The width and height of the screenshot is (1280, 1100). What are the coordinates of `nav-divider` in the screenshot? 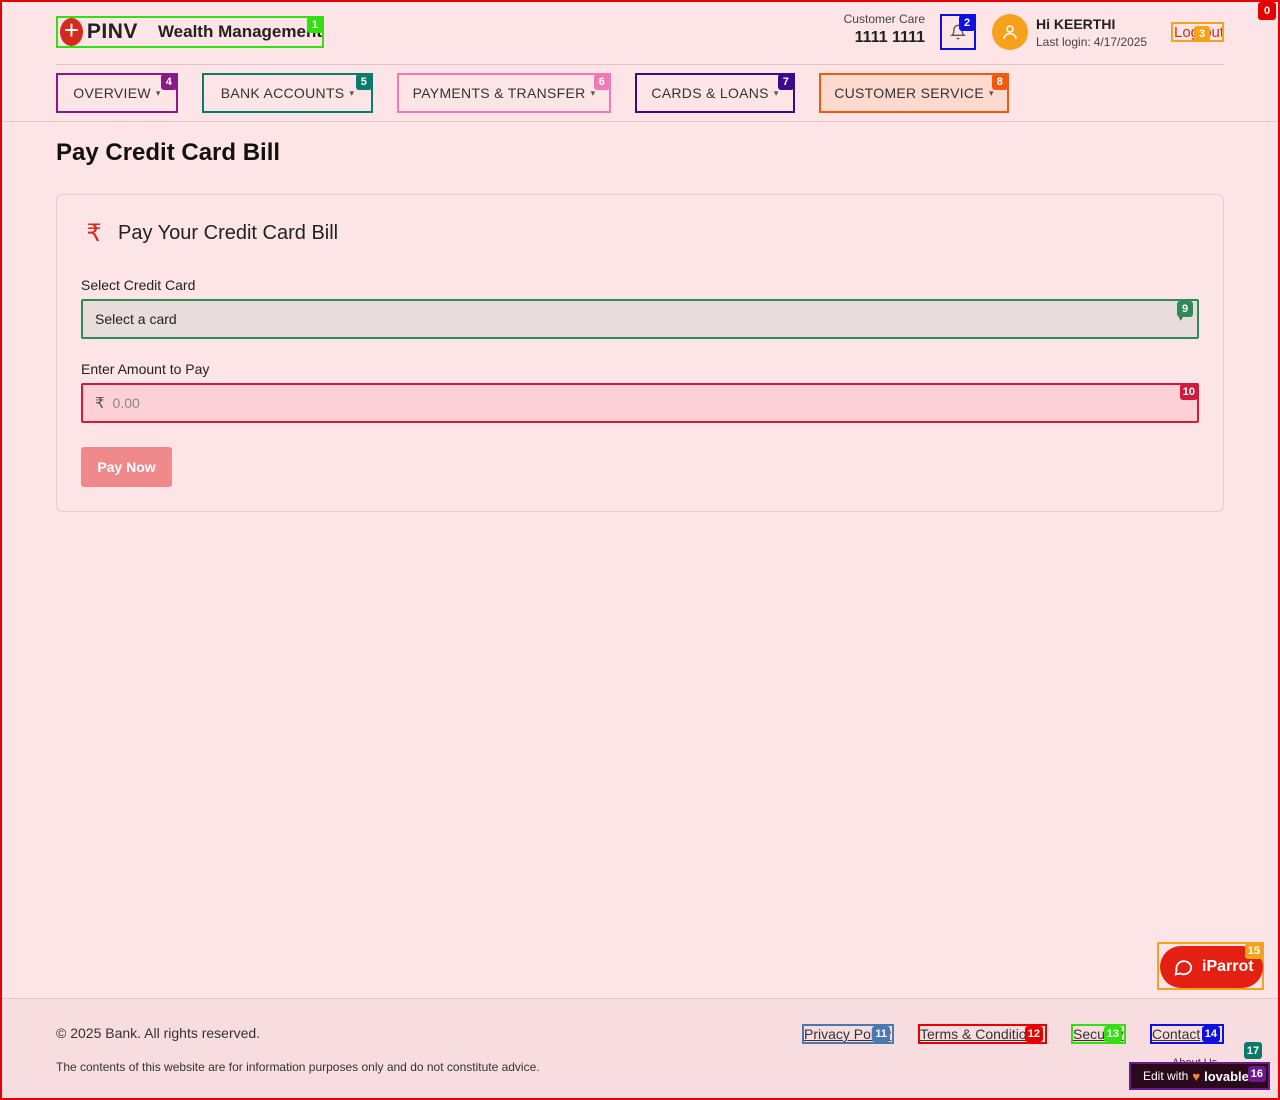 It's located at (640, 121).